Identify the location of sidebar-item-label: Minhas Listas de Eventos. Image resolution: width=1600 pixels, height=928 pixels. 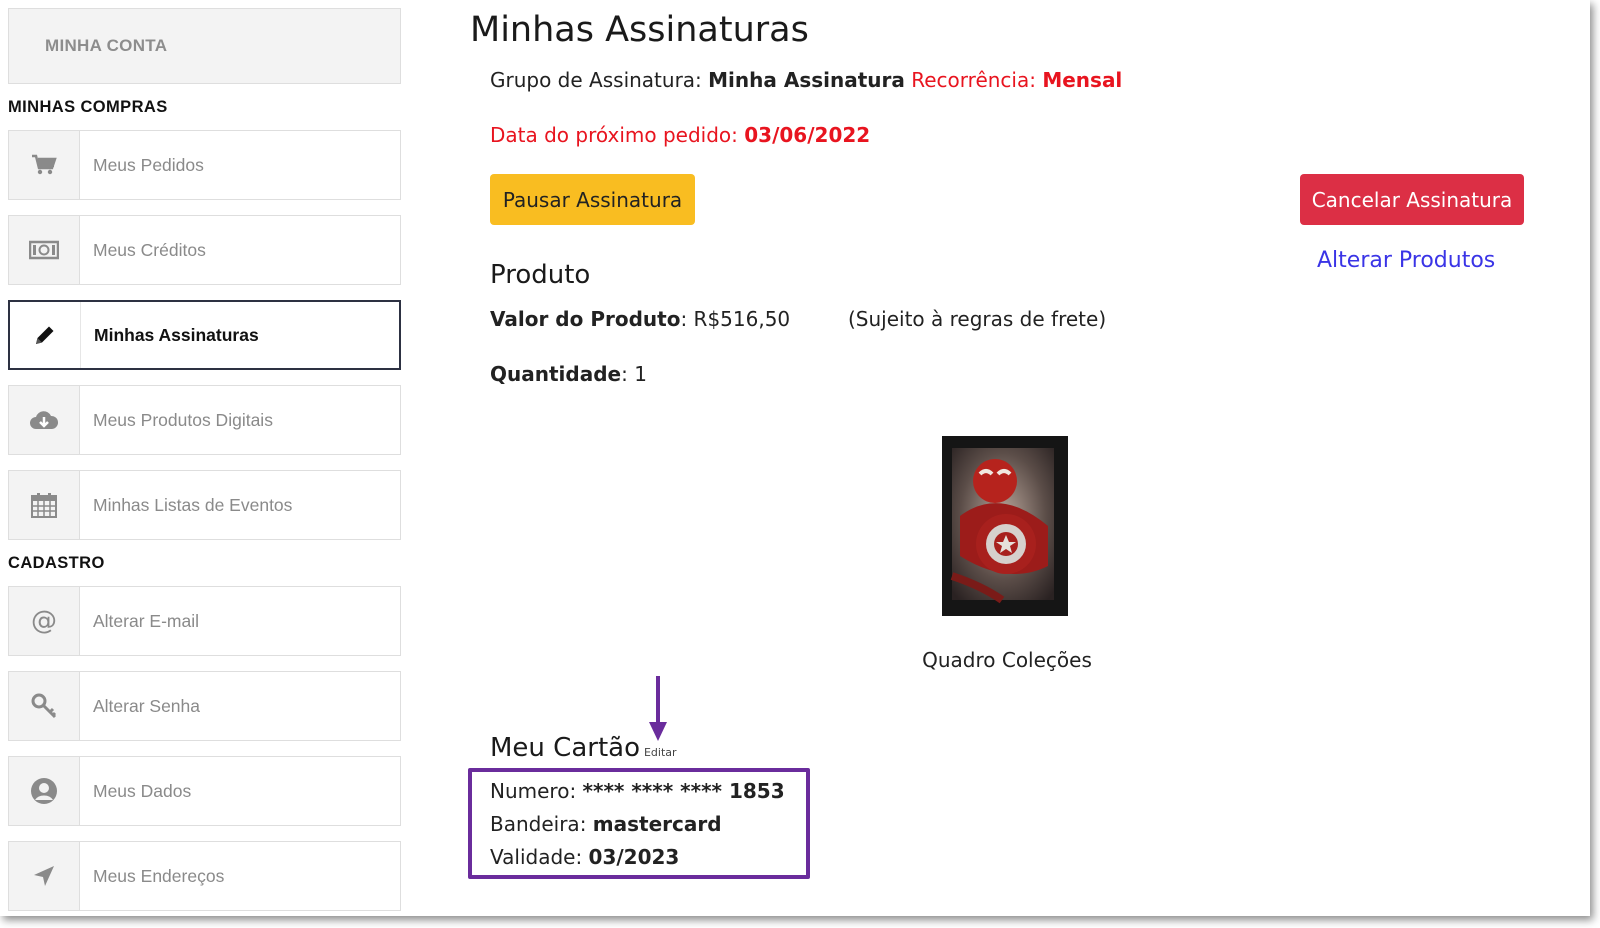
(193, 504).